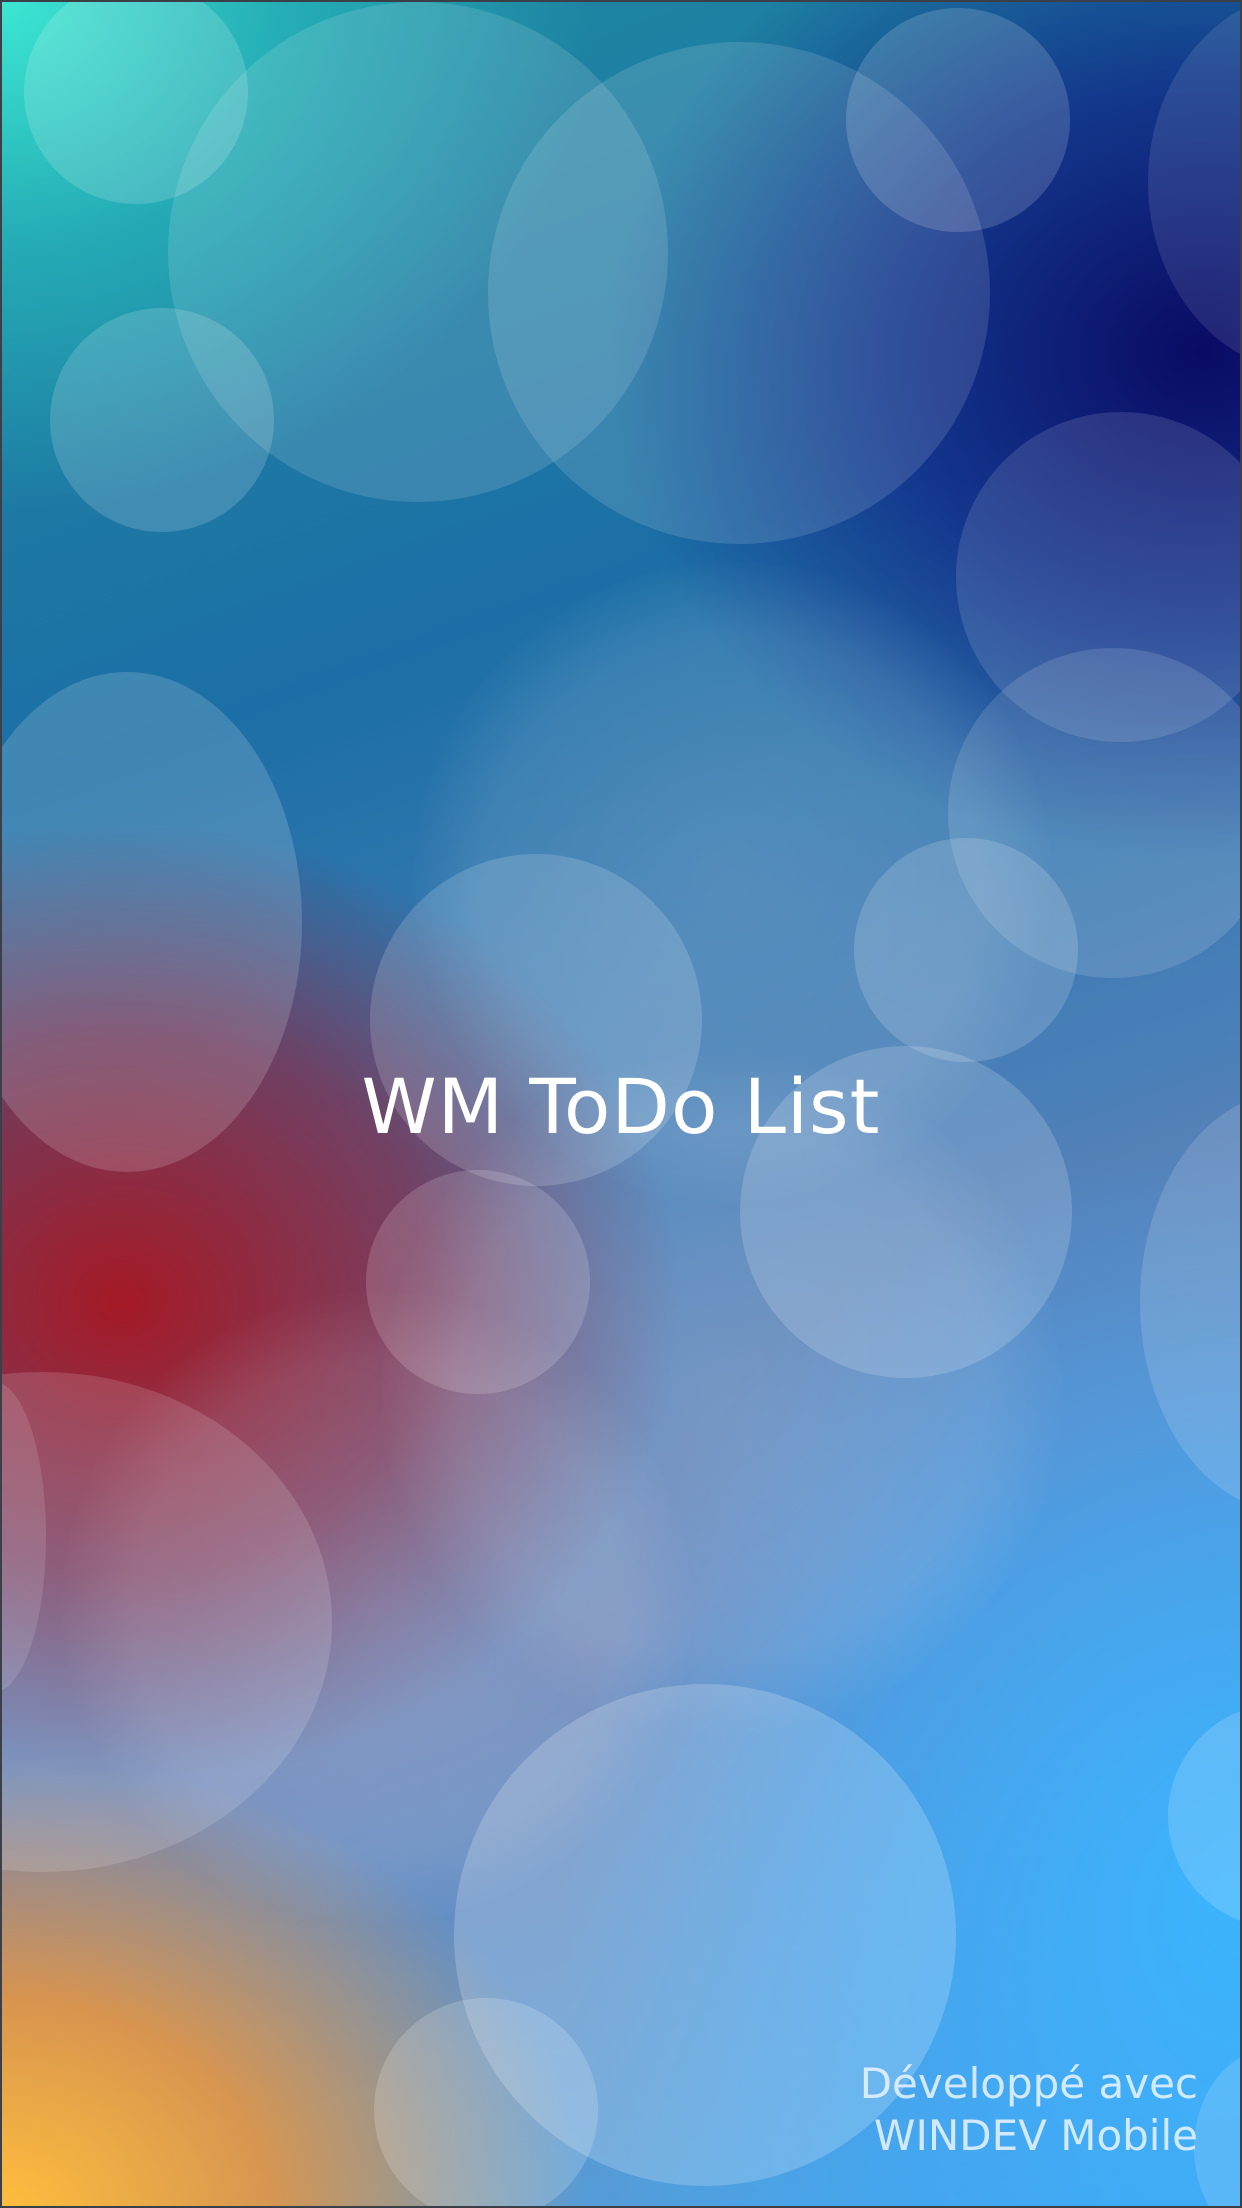 The height and width of the screenshot is (2208, 1242). I want to click on credit-line-1: Développé avec, so click(1028, 2083).